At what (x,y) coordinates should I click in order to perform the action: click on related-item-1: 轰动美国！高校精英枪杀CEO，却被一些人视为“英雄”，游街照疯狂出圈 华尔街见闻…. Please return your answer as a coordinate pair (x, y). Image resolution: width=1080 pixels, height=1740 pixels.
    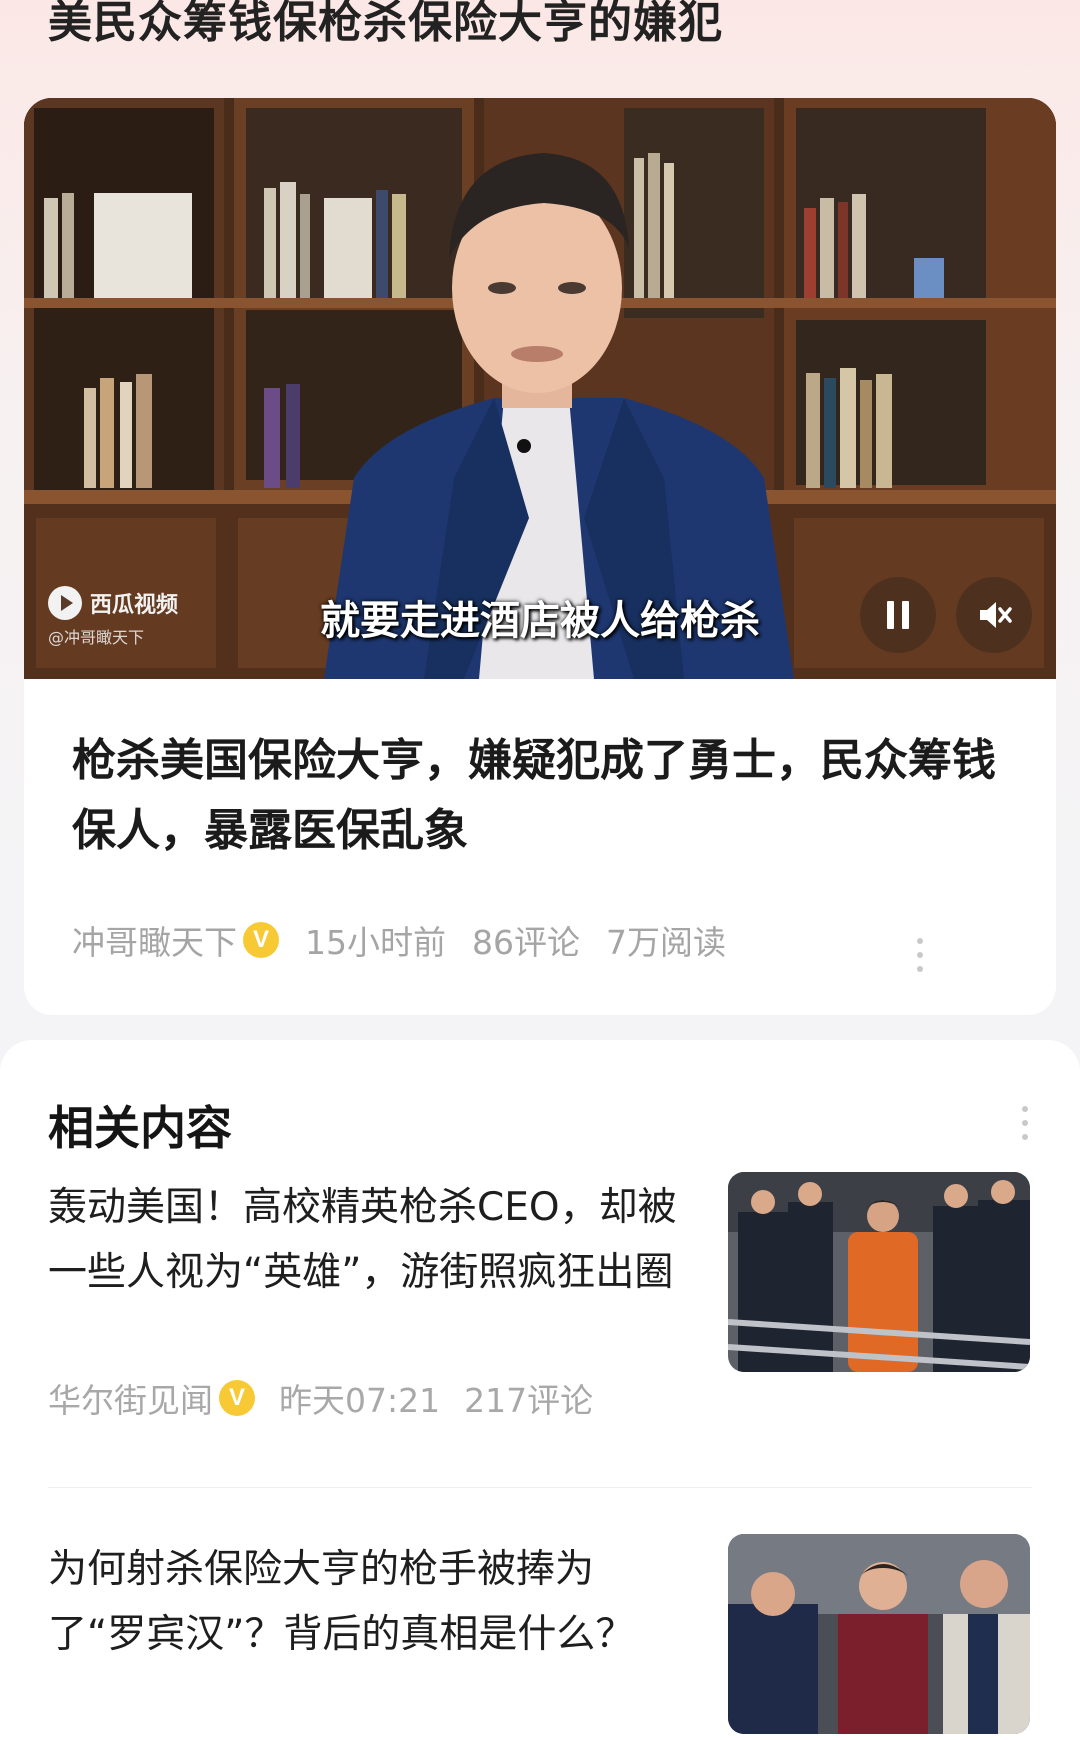
    Looking at the image, I should click on (540, 1296).